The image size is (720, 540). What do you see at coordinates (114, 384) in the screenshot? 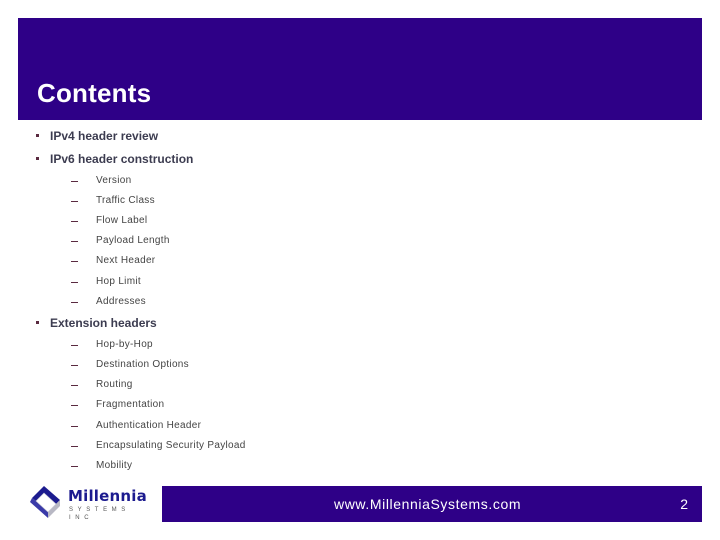
I see `subitem-label: Routing` at bounding box center [114, 384].